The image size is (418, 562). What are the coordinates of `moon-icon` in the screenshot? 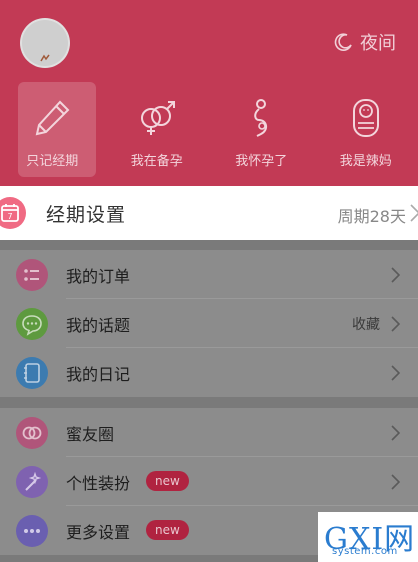 It's located at (343, 42).